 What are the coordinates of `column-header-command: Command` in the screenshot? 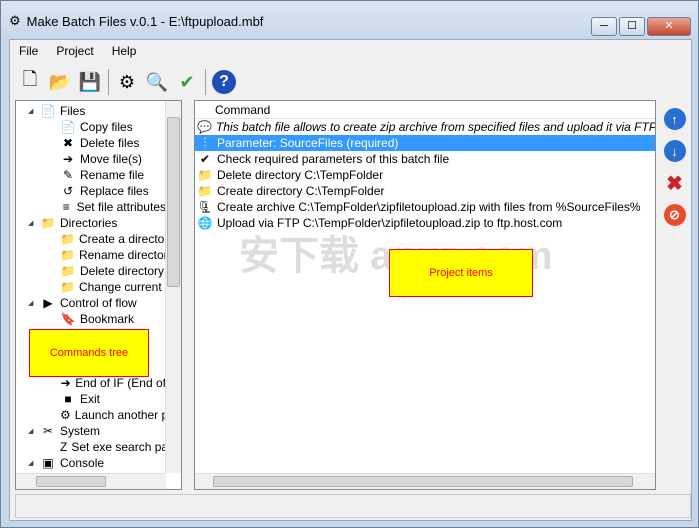 It's located at (425, 110).